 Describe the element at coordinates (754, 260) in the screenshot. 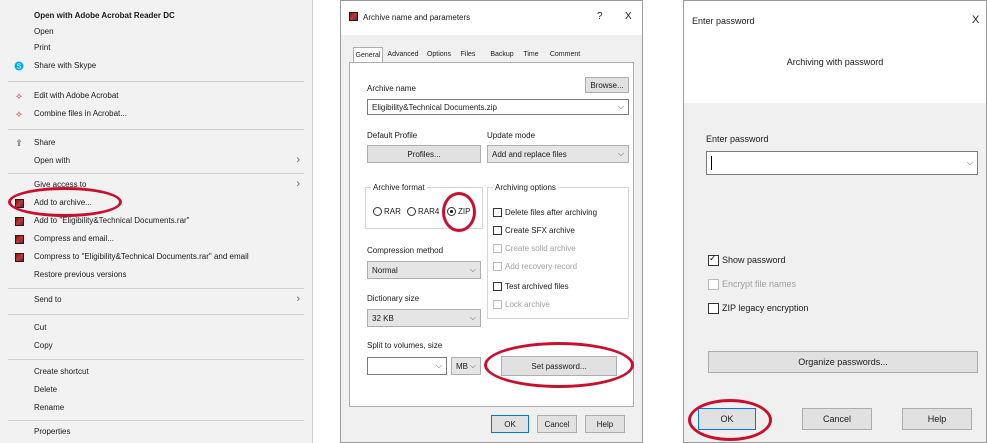

I see `show-password-label: Show password` at that location.